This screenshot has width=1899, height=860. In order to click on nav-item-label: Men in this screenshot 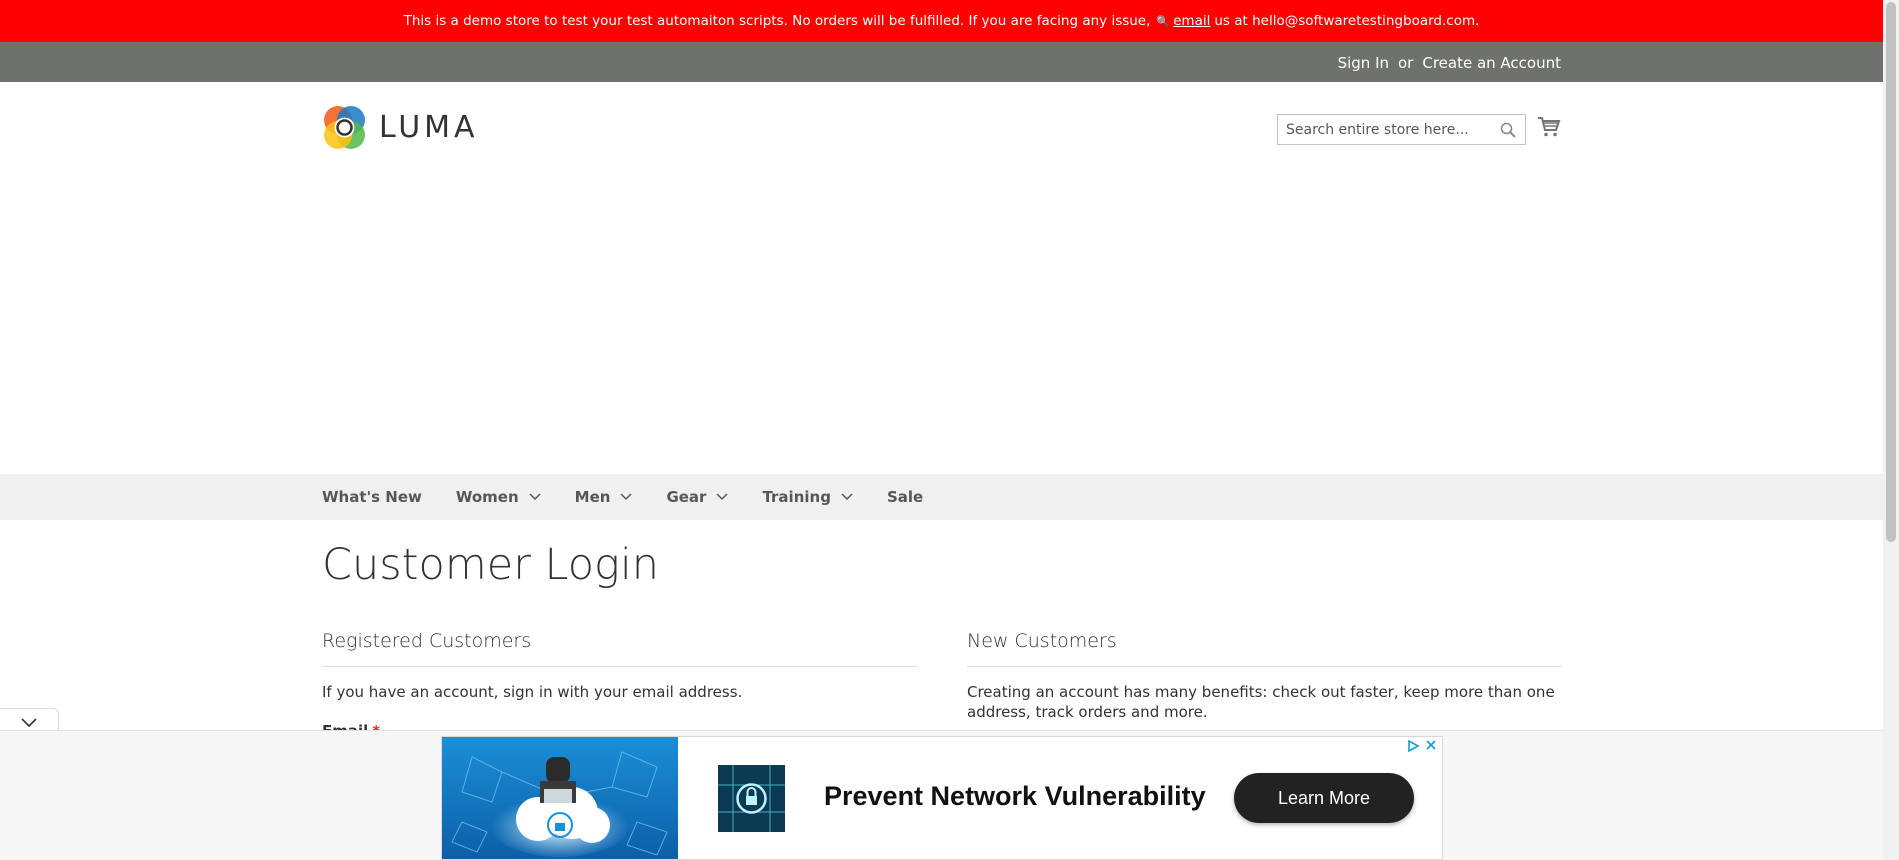, I will do `click(592, 497)`.